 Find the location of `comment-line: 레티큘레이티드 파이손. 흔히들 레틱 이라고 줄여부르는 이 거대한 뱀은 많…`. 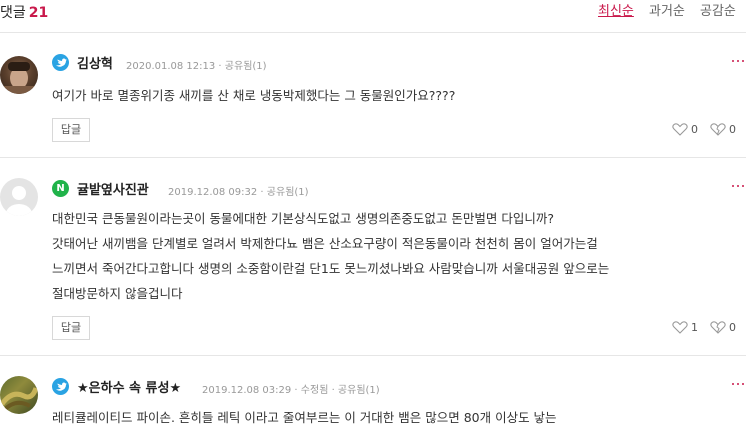

comment-line: 레티큘레이티드 파이손. 흔히들 레틱 이라고 줄여부르는 이 거대한 뱀은 많… is located at coordinates (304, 417).